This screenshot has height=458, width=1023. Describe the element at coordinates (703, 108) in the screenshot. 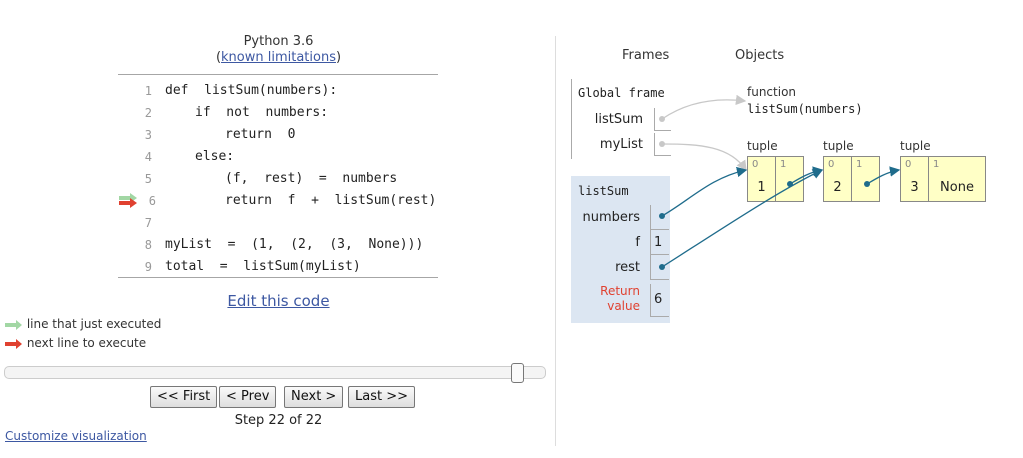

I see `global-listSum-pointer` at that location.